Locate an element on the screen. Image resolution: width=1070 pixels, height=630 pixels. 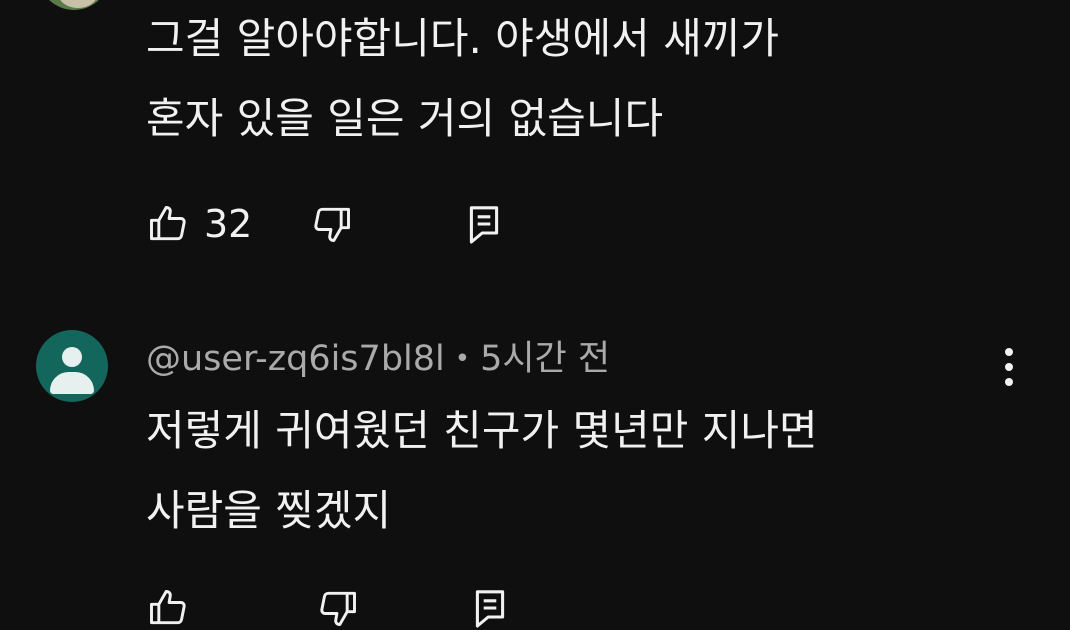
author-name: @user-zq6is7bl8l is located at coordinates (295, 359).